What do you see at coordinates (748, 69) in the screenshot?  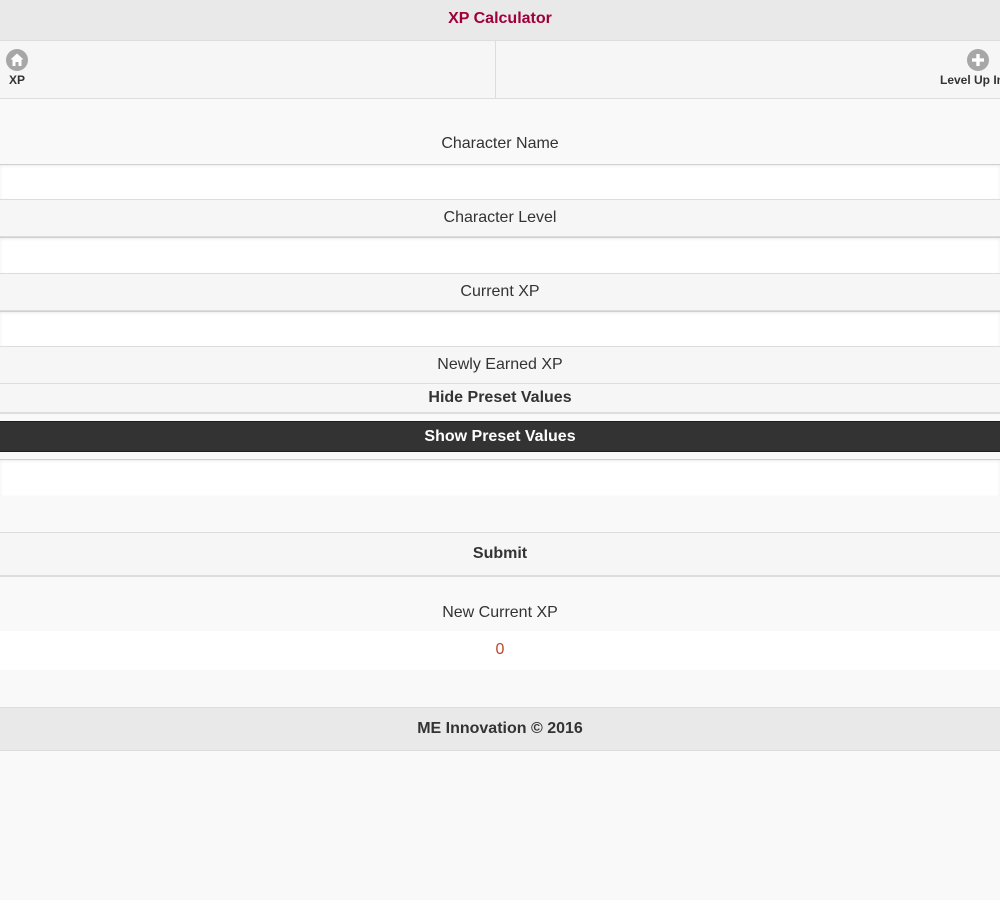 I see `nav-item-level-up-info: Level Up Info` at bounding box center [748, 69].